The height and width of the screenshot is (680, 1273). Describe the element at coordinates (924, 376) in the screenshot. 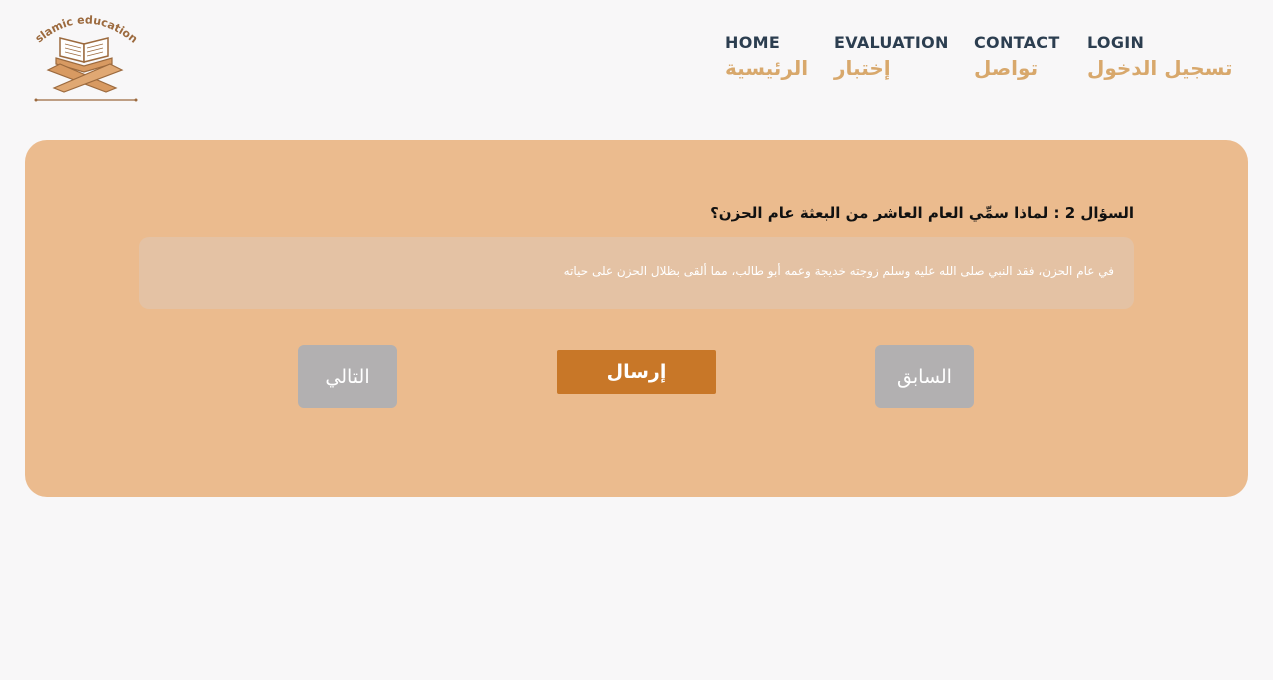

I see `previous-button: السابق` at that location.